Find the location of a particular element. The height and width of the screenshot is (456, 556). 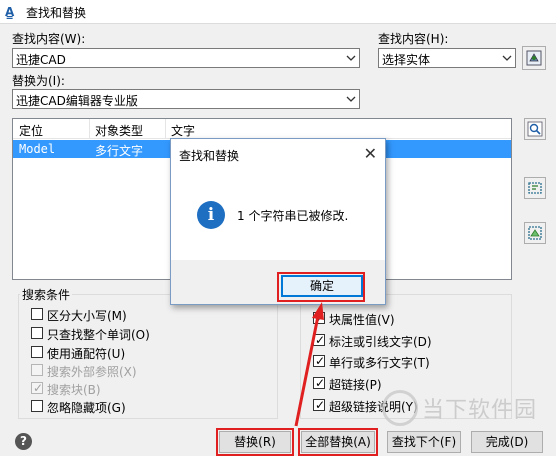

annotation-arrow is located at coordinates (309, 364).